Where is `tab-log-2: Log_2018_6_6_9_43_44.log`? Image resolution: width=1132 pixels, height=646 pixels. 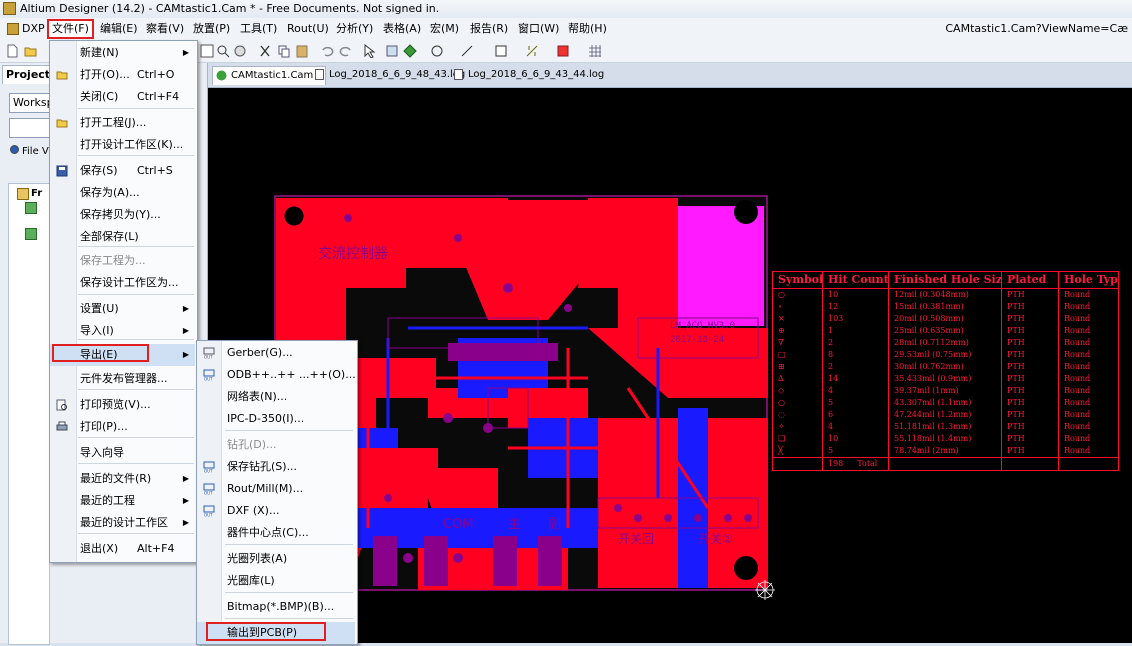
tab-log-2: Log_2018_6_6_9_43_44.log is located at coordinates (529, 75).